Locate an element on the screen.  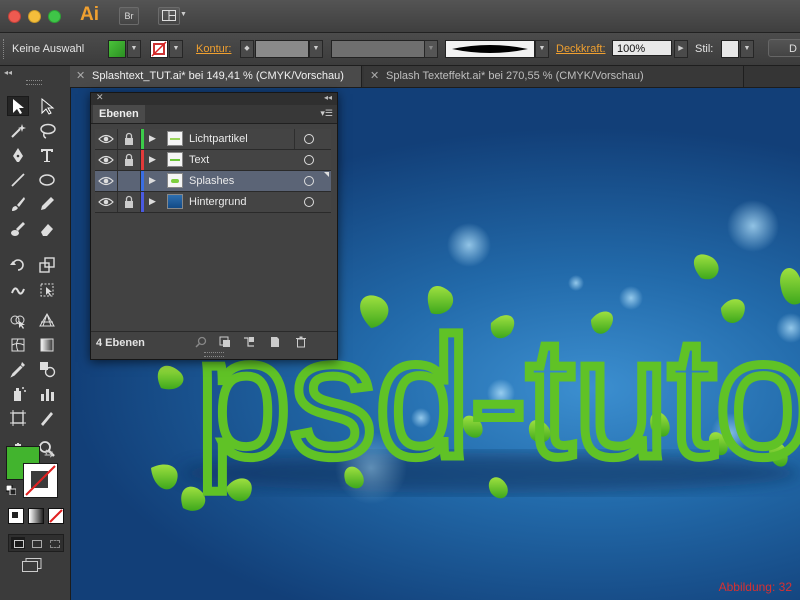
blob-brush-tool is located at coordinates (18, 229).